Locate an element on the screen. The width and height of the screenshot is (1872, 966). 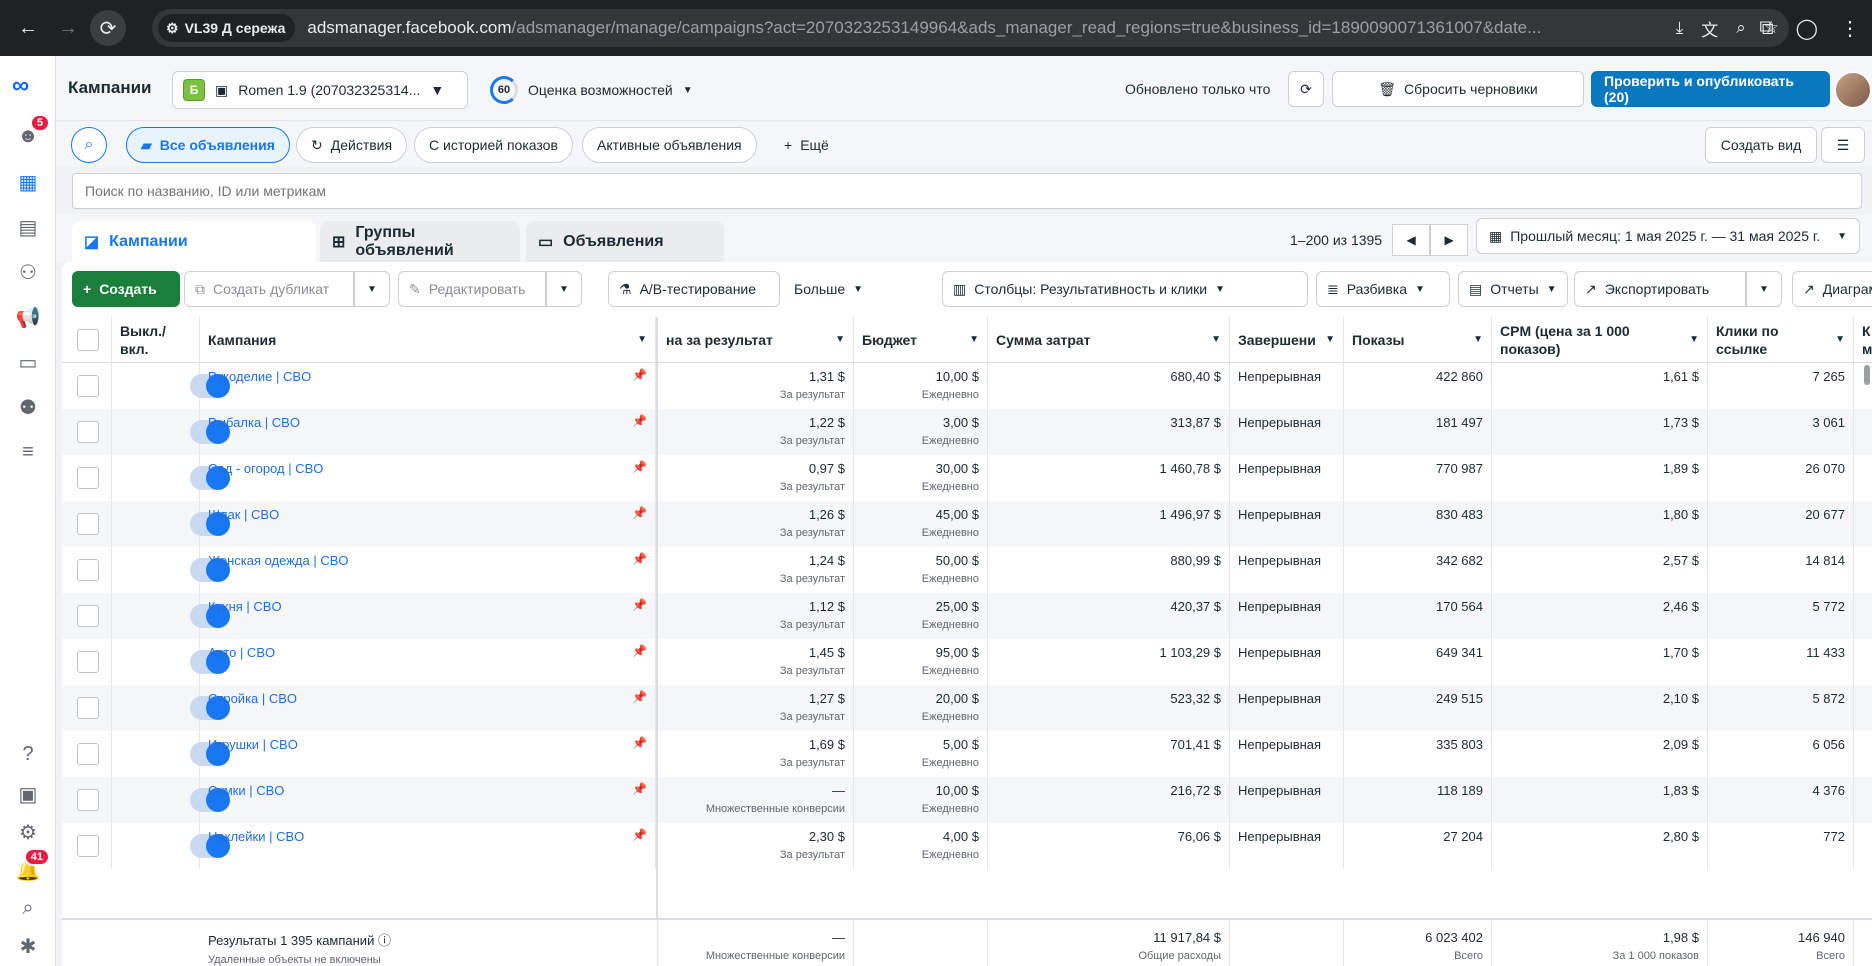
prev-page-button: ◀ is located at coordinates (1411, 240).